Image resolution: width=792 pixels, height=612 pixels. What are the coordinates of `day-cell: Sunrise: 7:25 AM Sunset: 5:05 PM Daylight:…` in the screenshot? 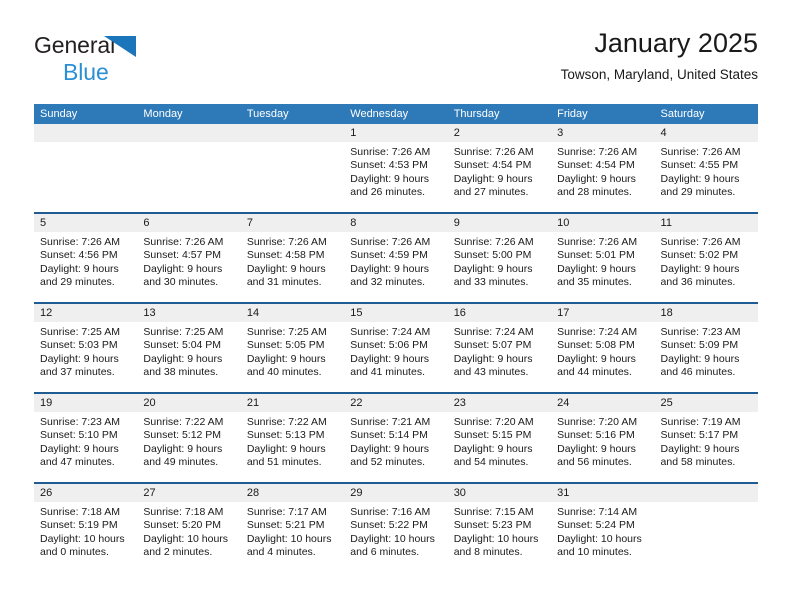 It's located at (292, 357).